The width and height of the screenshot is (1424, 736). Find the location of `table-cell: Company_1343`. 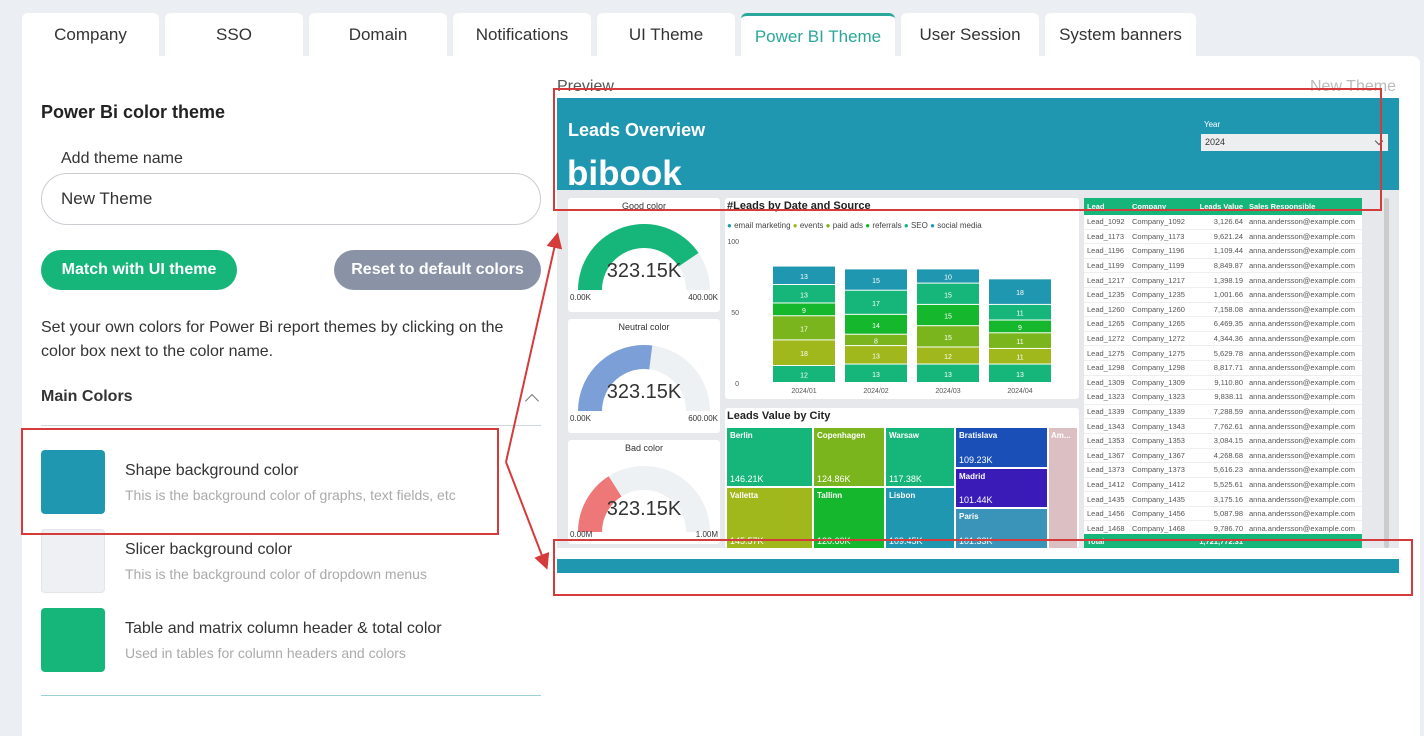

table-cell: Company_1343 is located at coordinates (1158, 426).